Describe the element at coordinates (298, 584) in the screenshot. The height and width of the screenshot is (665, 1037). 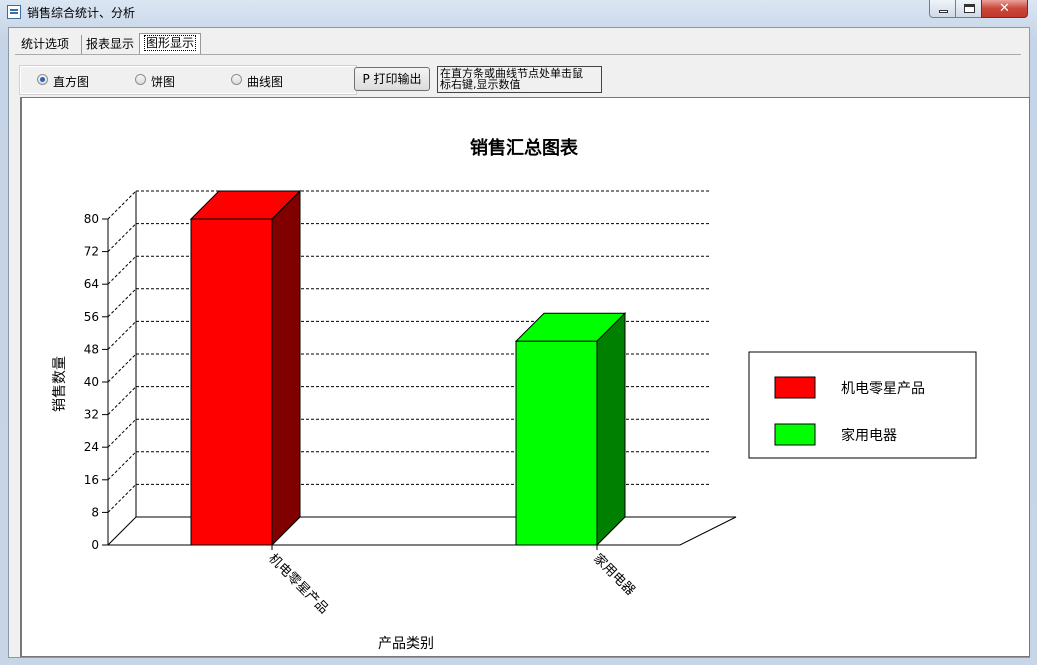
I see `x-tick-label: 机电零星产品` at that location.